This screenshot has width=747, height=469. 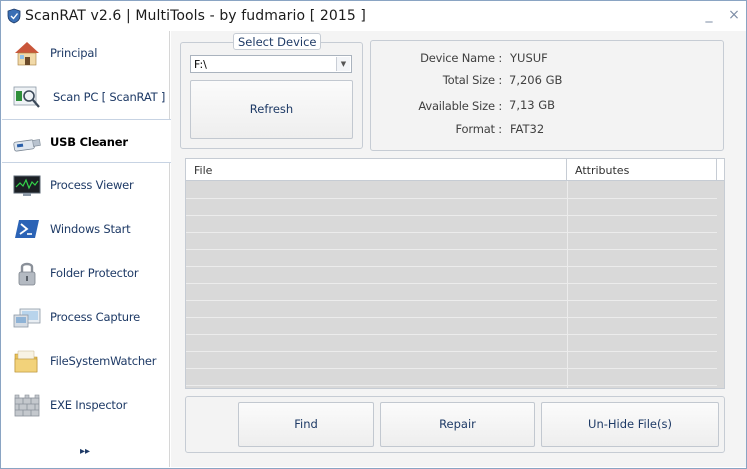 I want to click on shield-icon, so click(x=14, y=16).